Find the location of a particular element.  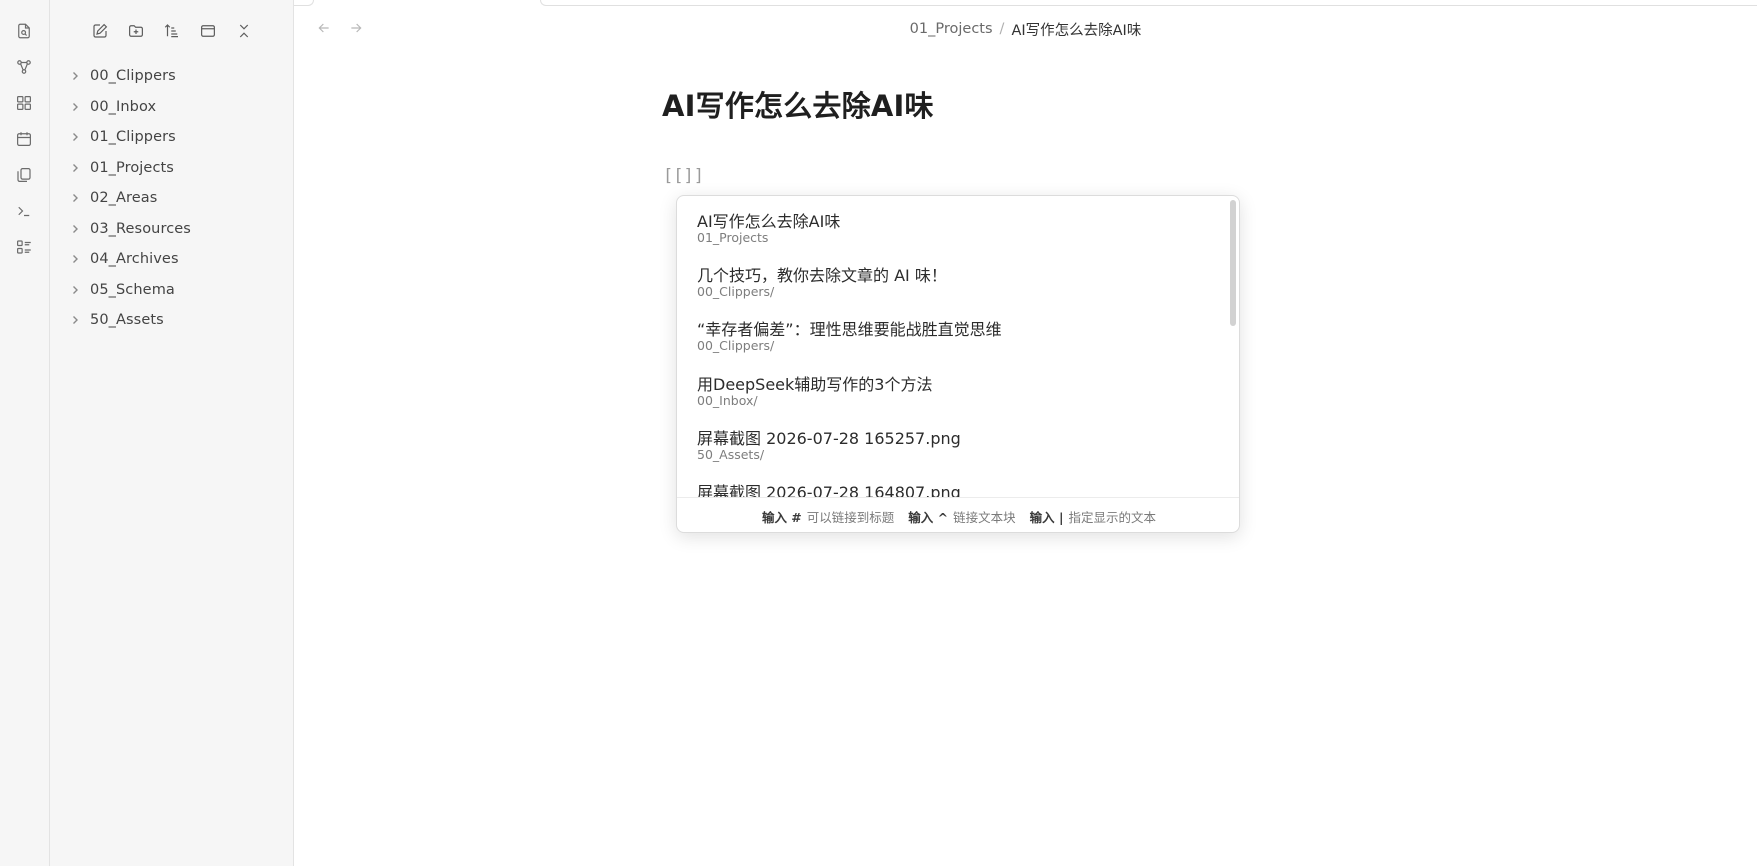

breadcrumb-current-note: AI写作怎么去除AI味 is located at coordinates (1076, 29).